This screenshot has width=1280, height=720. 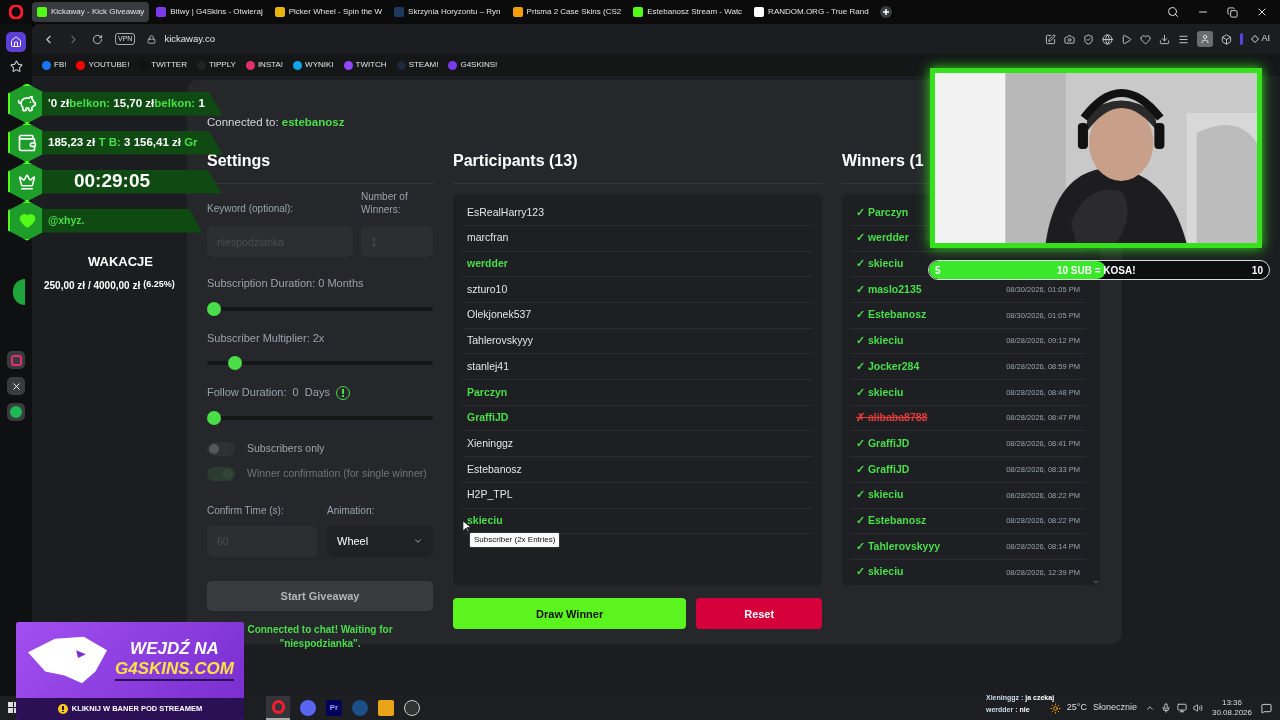 What do you see at coordinates (126, 103) in the screenshot?
I see `ticker-text: '0 złbelkon: 15,70 złbelkon: 1` at bounding box center [126, 103].